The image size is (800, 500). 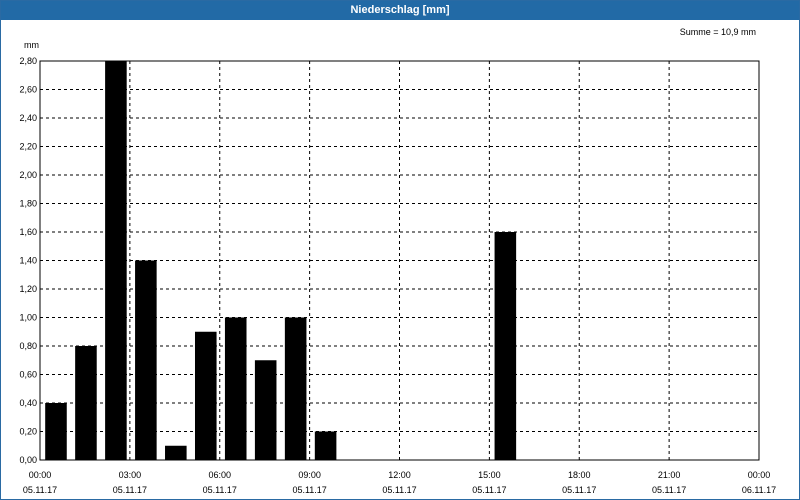 What do you see at coordinates (28, 375) in the screenshot?
I see `y-tick-label: 0,60` at bounding box center [28, 375].